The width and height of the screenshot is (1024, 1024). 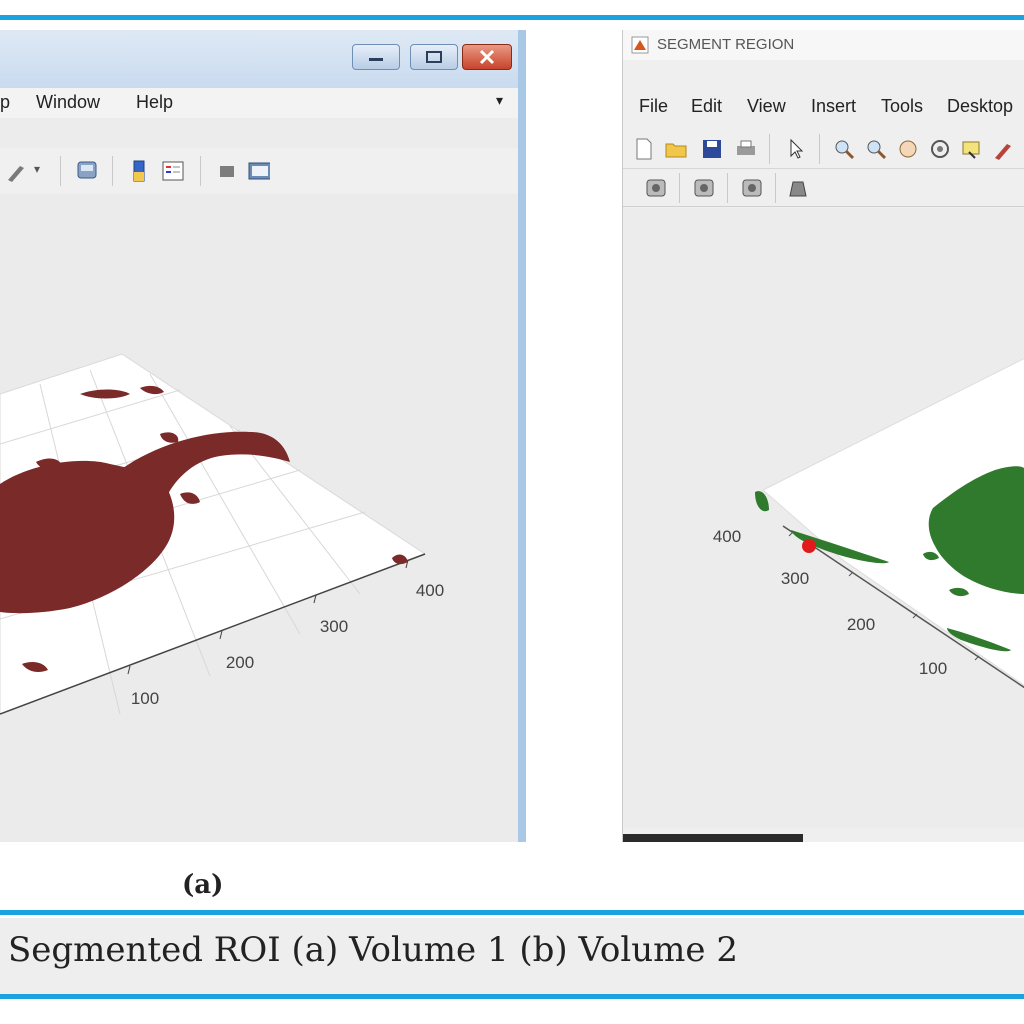 I want to click on caption-bottom-rule, so click(x=512, y=996).